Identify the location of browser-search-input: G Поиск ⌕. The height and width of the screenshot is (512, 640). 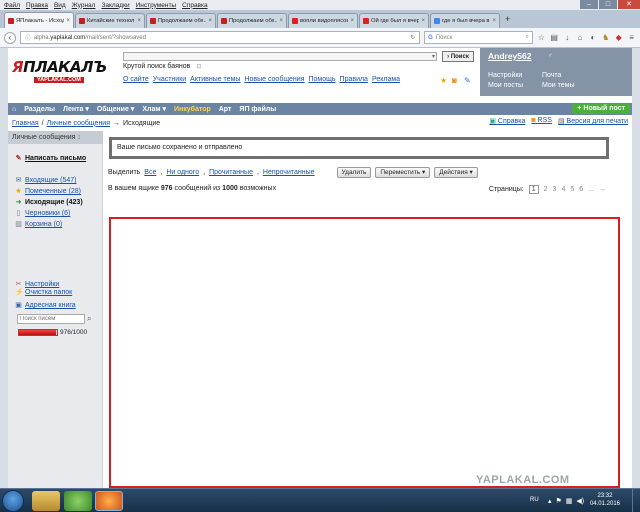
(478, 37).